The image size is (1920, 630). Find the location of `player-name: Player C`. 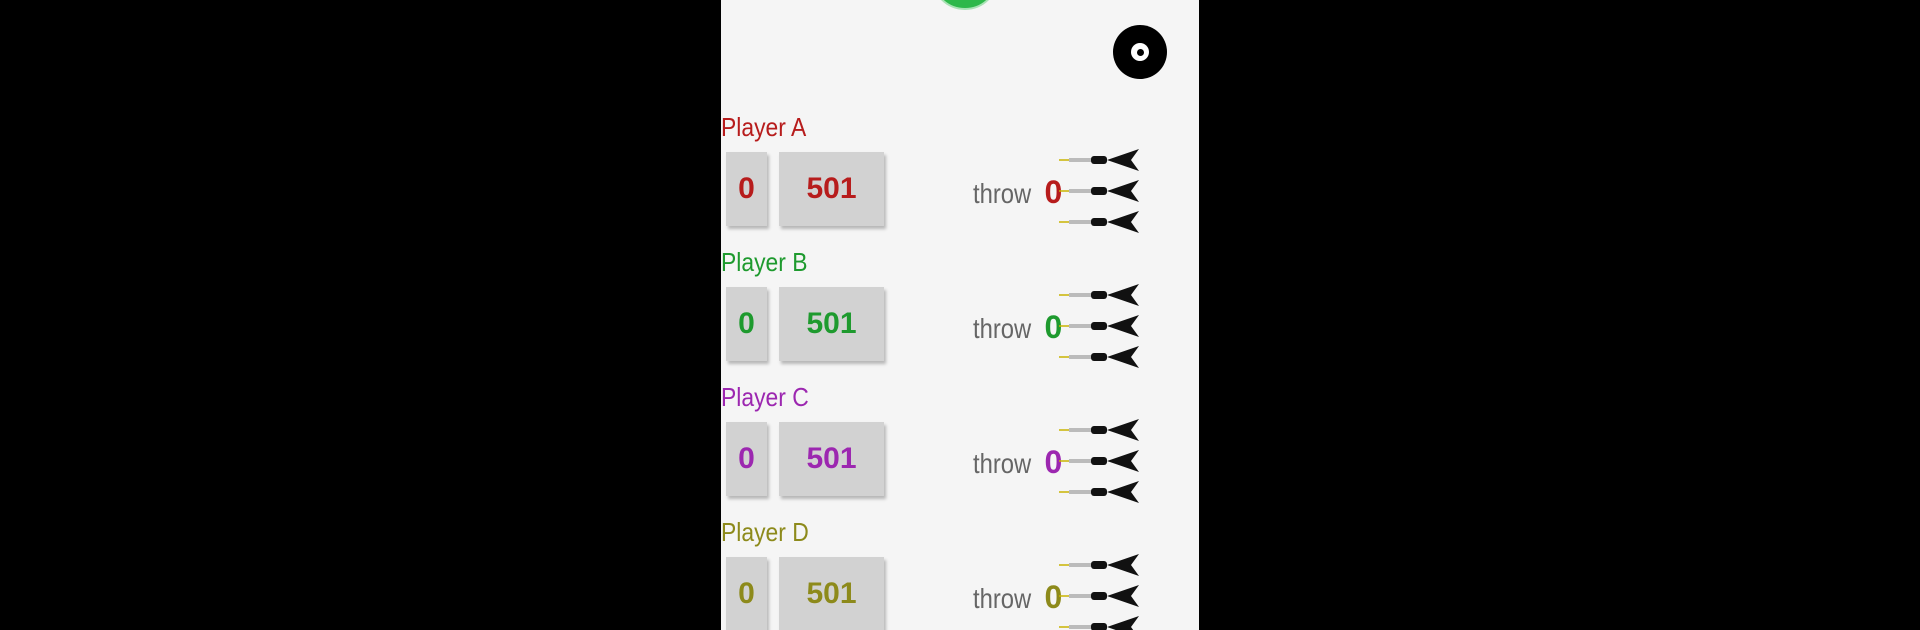

player-name: Player C is located at coordinates (765, 397).